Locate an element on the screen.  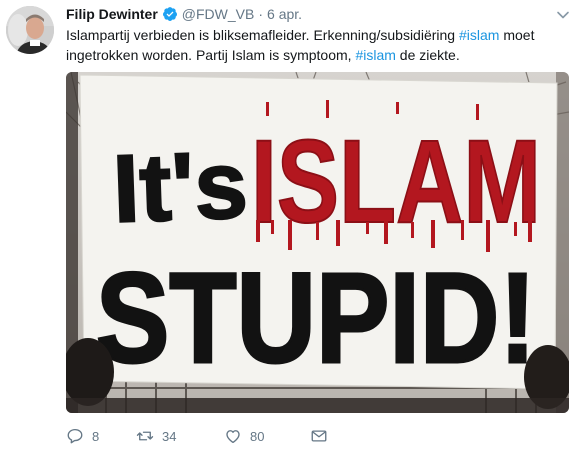
tweet-text-segment: moet is located at coordinates (517, 35).